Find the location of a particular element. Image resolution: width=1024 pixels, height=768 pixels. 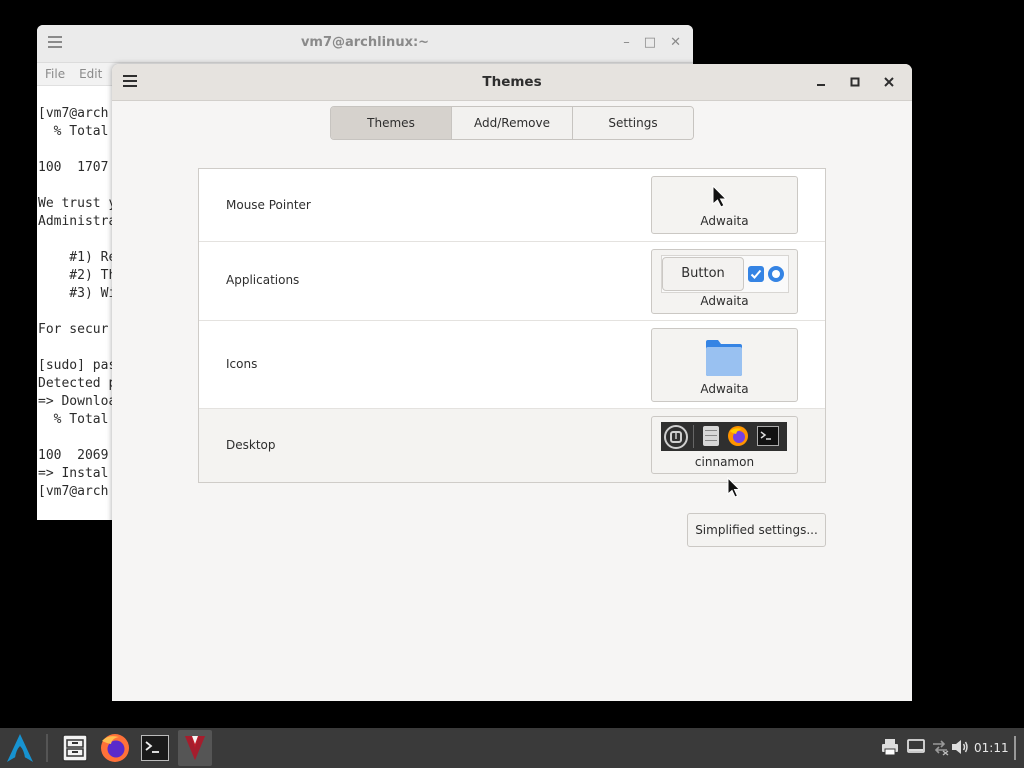

preview-button: Button is located at coordinates (703, 274).